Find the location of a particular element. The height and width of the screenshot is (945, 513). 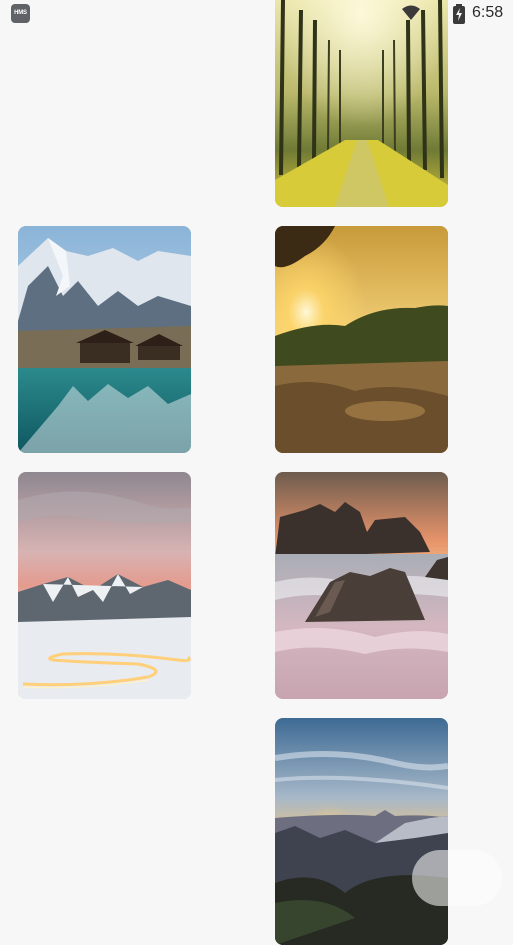

wallpaper-thumbnail-glacier-lake is located at coordinates (104, 339).